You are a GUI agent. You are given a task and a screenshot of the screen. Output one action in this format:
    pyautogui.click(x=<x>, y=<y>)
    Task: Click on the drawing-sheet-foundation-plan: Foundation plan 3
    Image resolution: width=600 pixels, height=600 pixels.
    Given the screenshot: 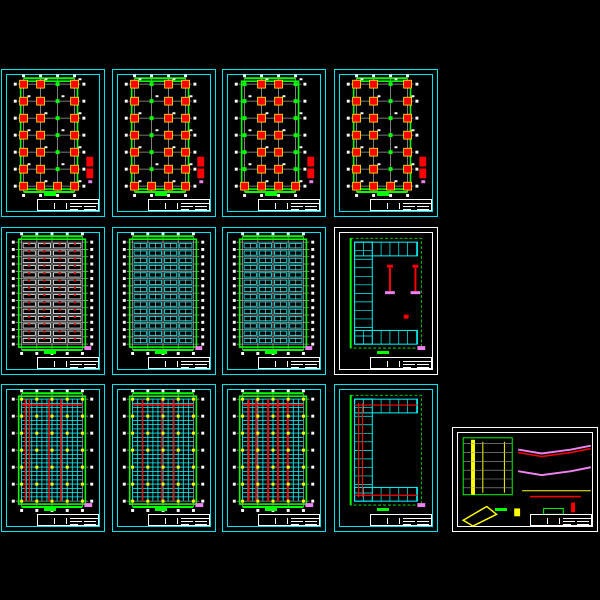 What is the action you would take?
    pyautogui.click(x=274, y=143)
    